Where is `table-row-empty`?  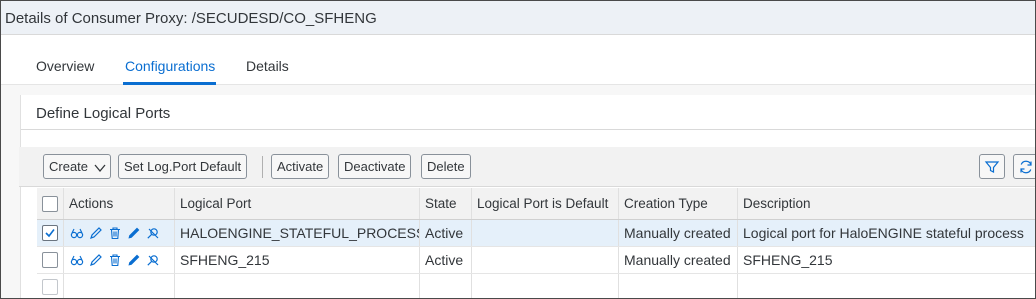 table-row-empty is located at coordinates (536, 286).